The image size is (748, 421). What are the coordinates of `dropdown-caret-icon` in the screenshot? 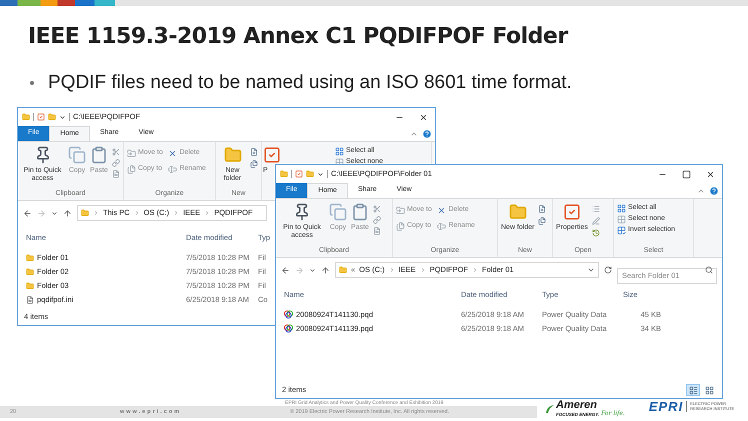 It's located at (591, 270).